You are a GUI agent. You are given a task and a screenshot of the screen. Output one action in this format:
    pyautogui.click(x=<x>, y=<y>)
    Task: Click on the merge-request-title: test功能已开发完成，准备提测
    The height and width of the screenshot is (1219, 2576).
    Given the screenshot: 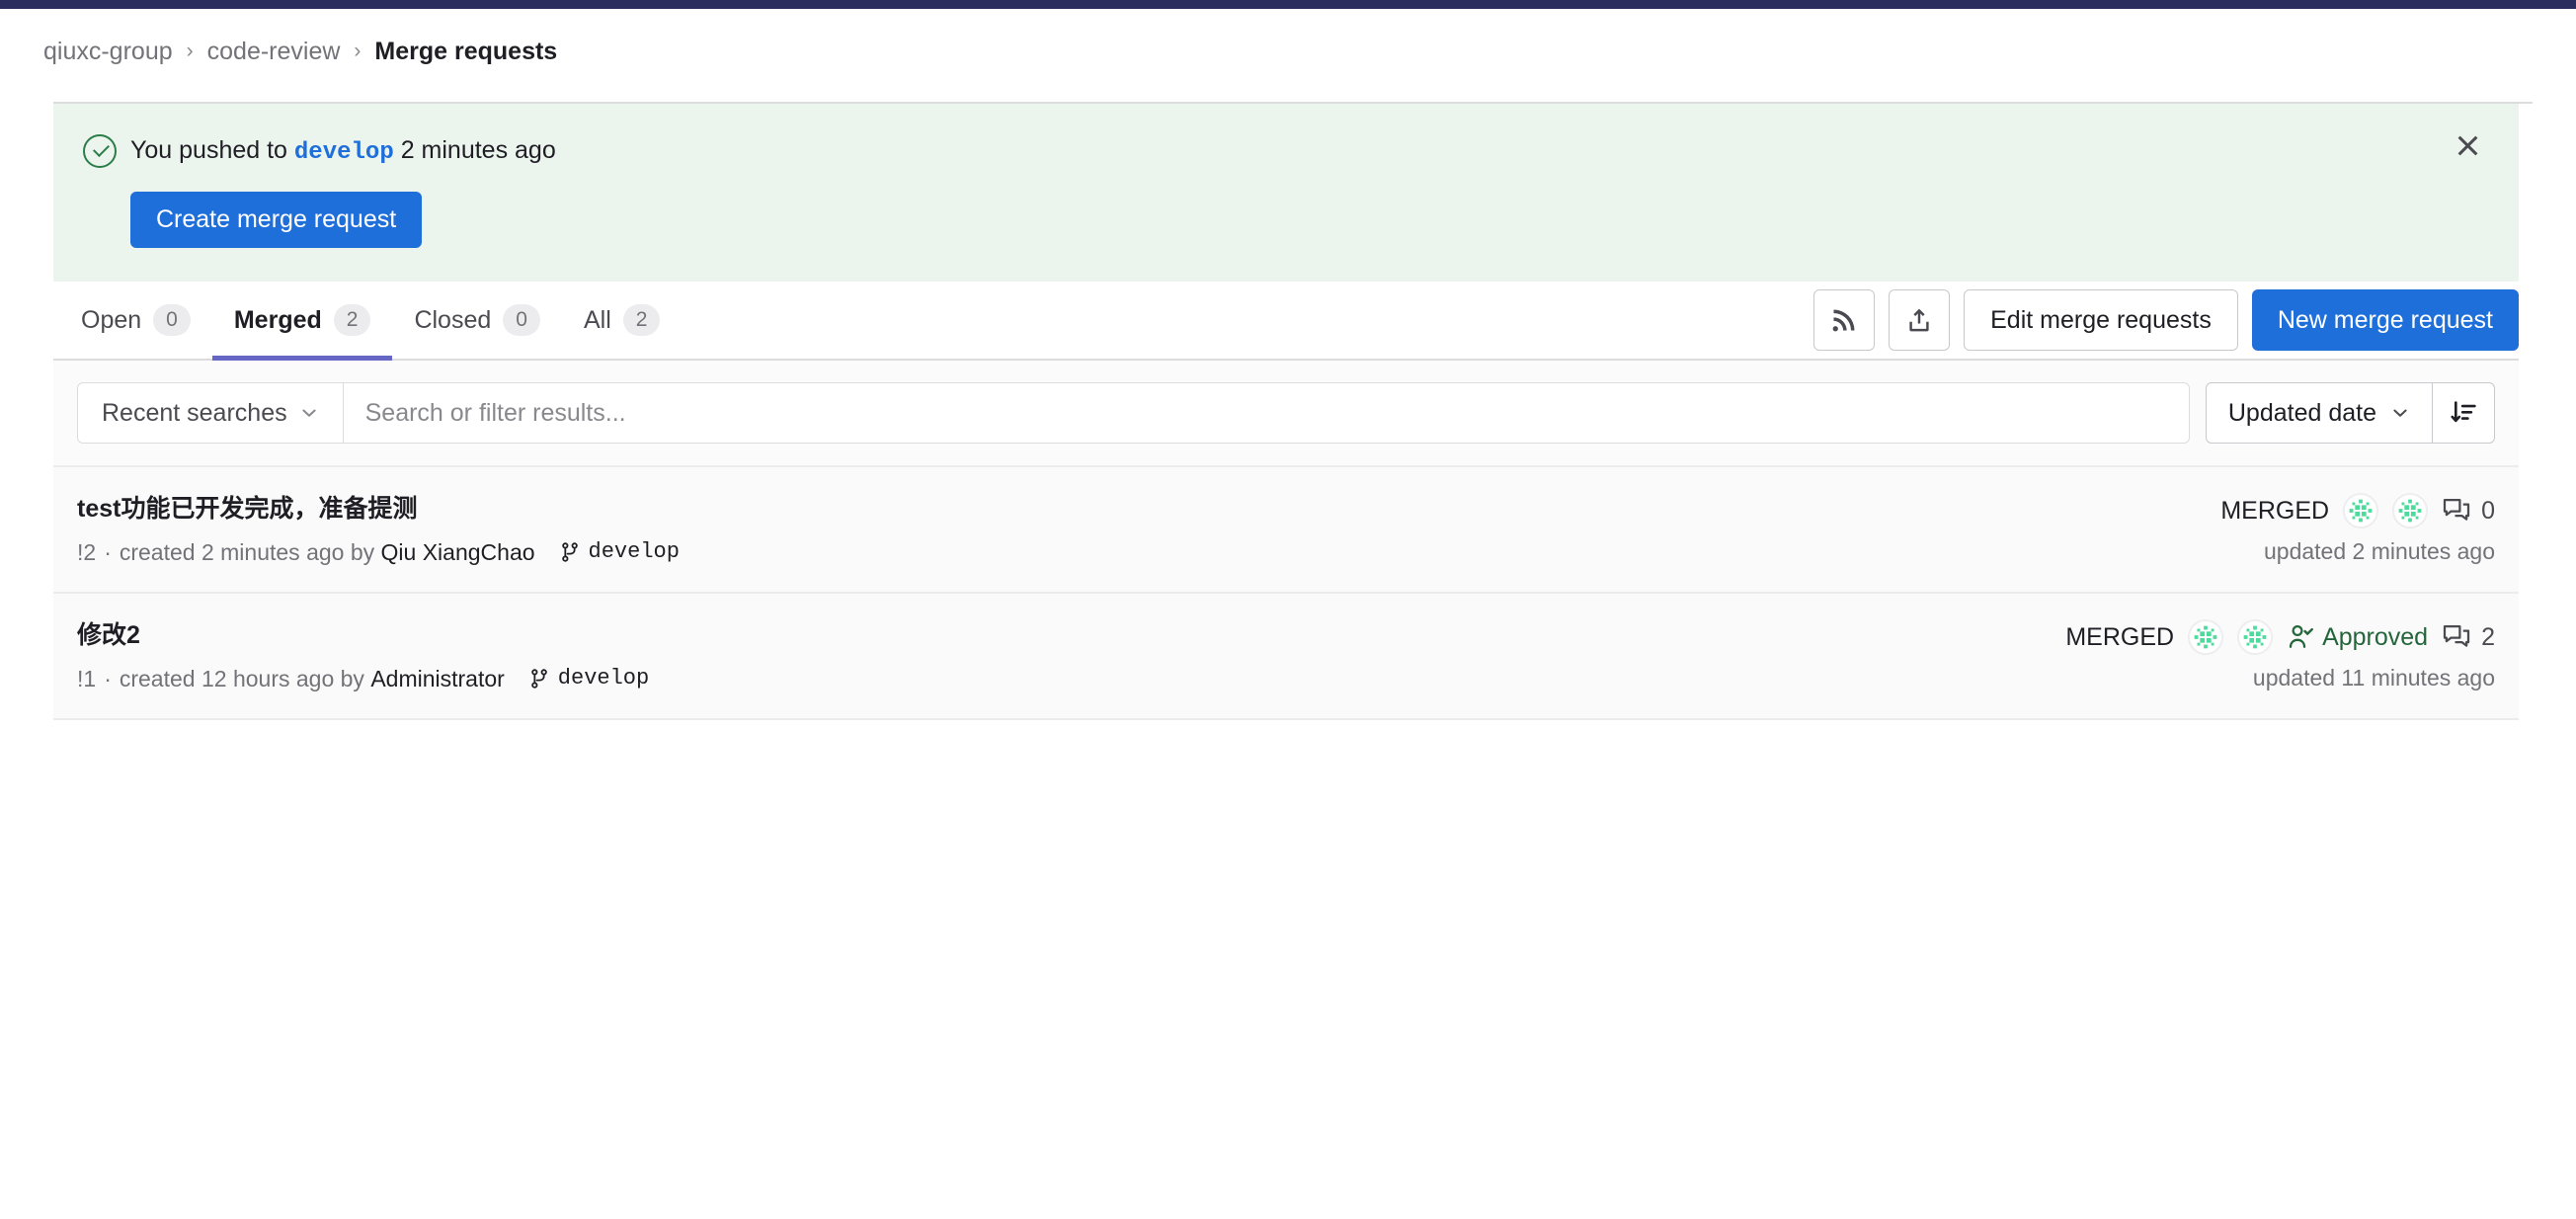 What is the action you would take?
    pyautogui.click(x=378, y=509)
    